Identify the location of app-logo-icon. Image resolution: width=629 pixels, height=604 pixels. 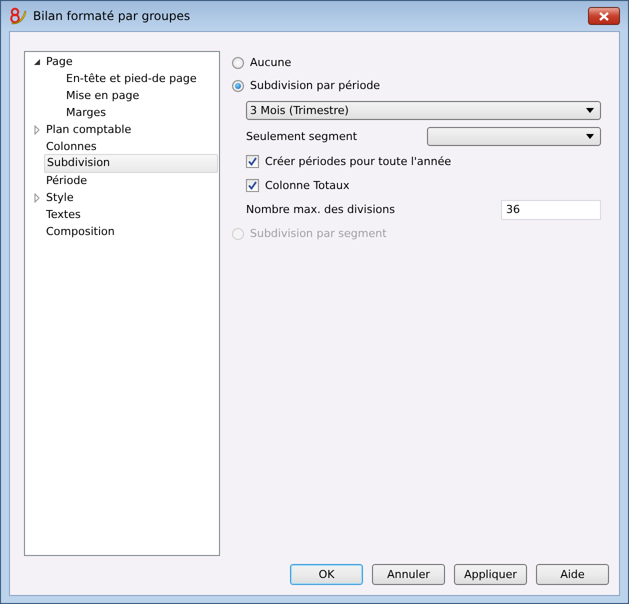
(18, 16).